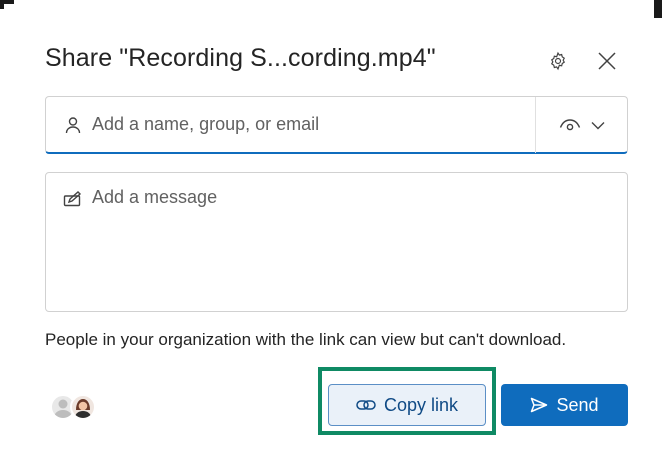 The image size is (662, 452). What do you see at coordinates (302, 124) in the screenshot?
I see `recipients-input` at bounding box center [302, 124].